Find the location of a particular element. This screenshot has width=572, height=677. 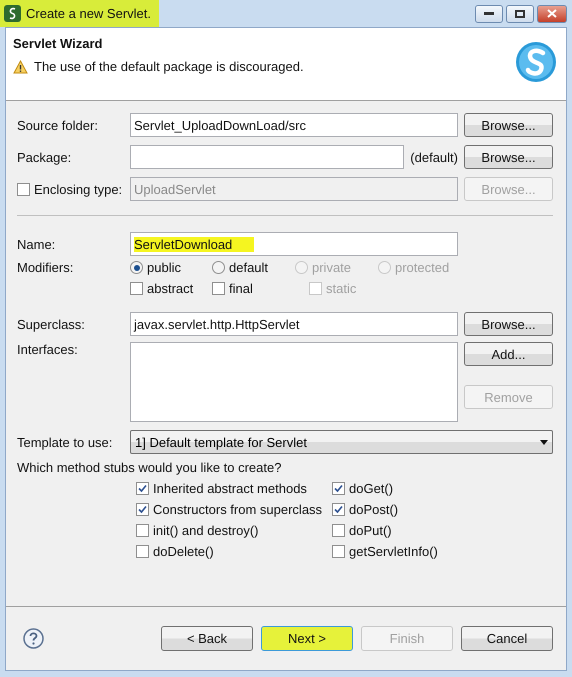

warning-message: The use of the default package is discouraged. is located at coordinates (169, 66).